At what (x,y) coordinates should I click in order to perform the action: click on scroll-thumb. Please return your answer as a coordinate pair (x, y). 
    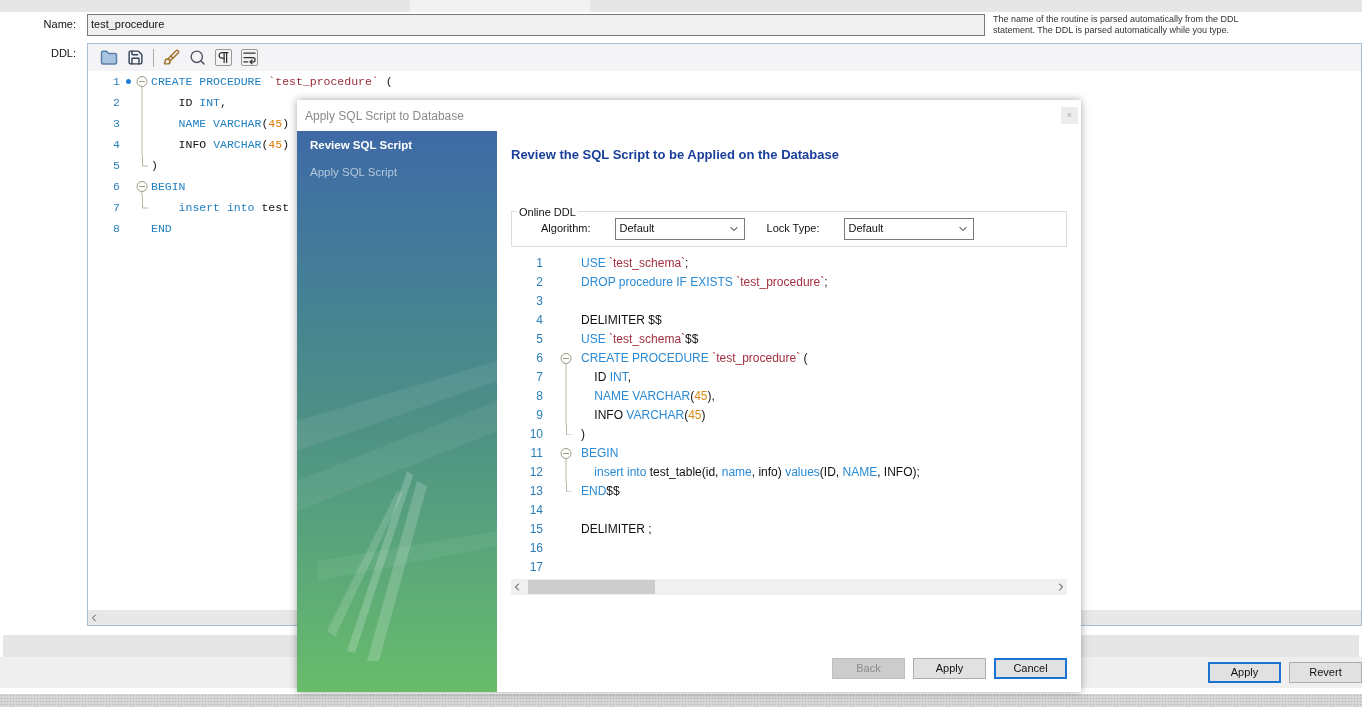
    Looking at the image, I should click on (591, 586).